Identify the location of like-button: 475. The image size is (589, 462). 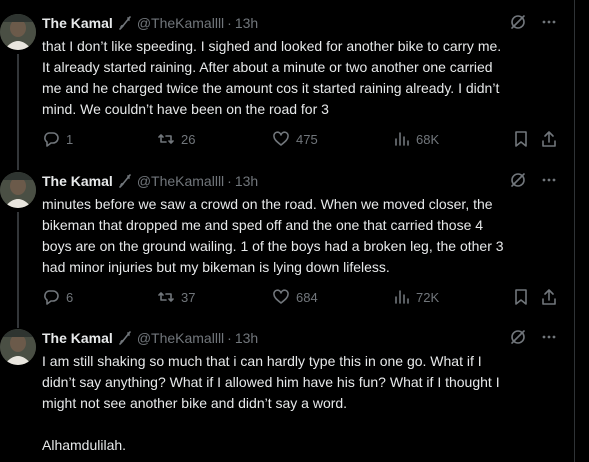
(295, 139).